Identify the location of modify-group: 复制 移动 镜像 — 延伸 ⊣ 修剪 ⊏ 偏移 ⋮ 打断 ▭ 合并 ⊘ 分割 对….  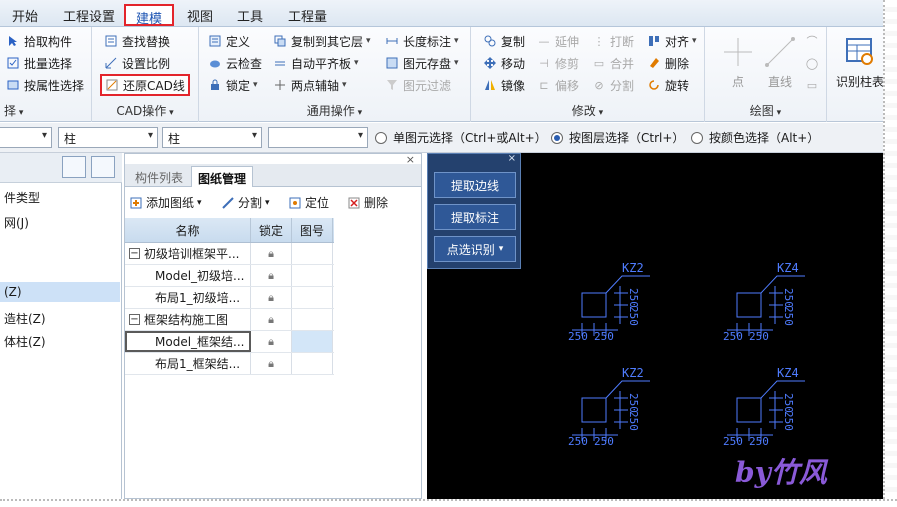
(588, 74).